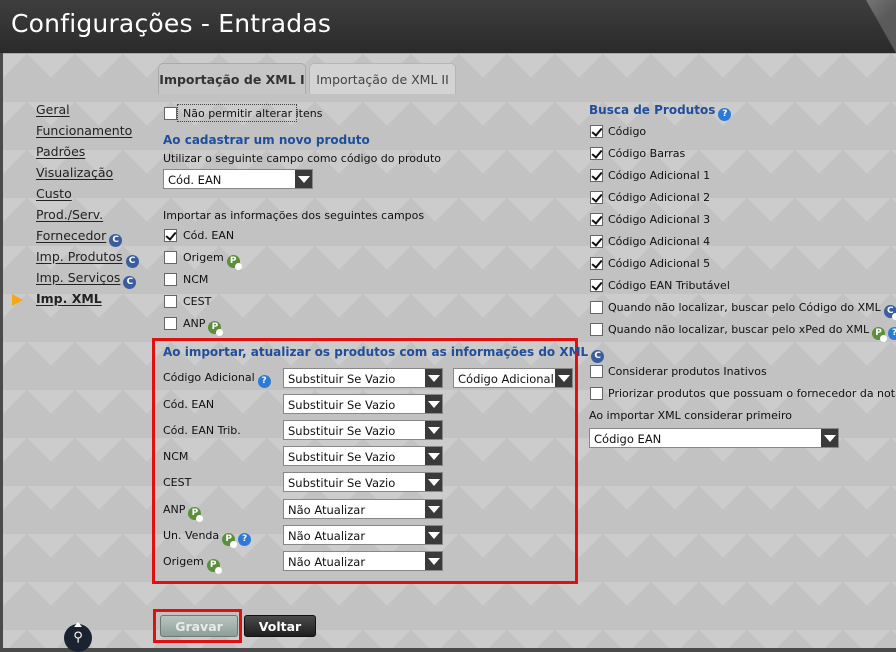 The width and height of the screenshot is (896, 652). What do you see at coordinates (209, 235) in the screenshot?
I see `import-cod-ean-label: Cód. EAN` at bounding box center [209, 235].